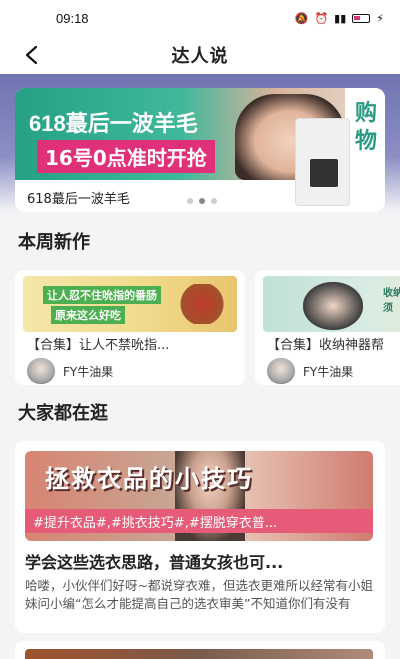 This screenshot has height=659, width=400. Describe the element at coordinates (391, 301) in the screenshot. I see `new-work-image-text: 收纳好物 精致女孩必须` at that location.